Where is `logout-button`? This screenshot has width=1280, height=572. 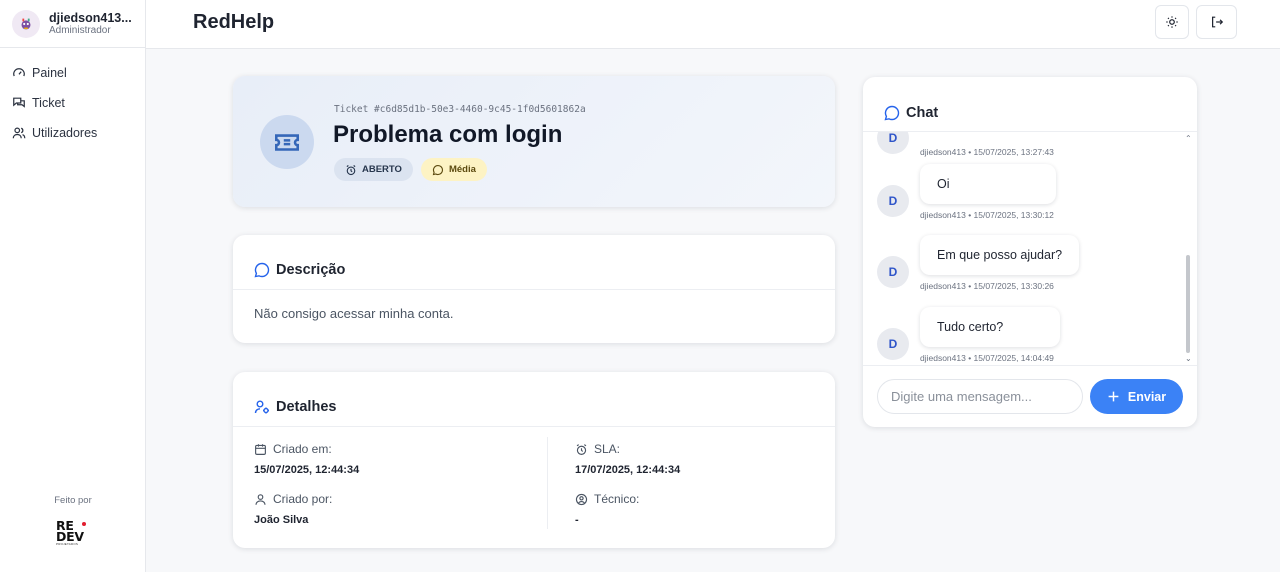
logout-button is located at coordinates (1216, 22).